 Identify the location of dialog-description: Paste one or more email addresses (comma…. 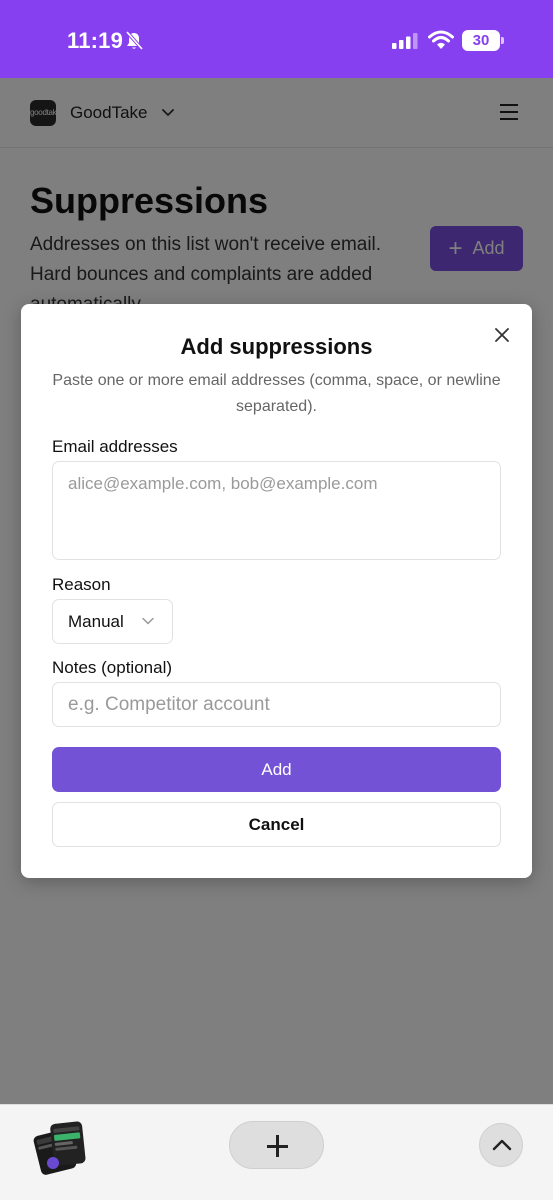
(276, 393).